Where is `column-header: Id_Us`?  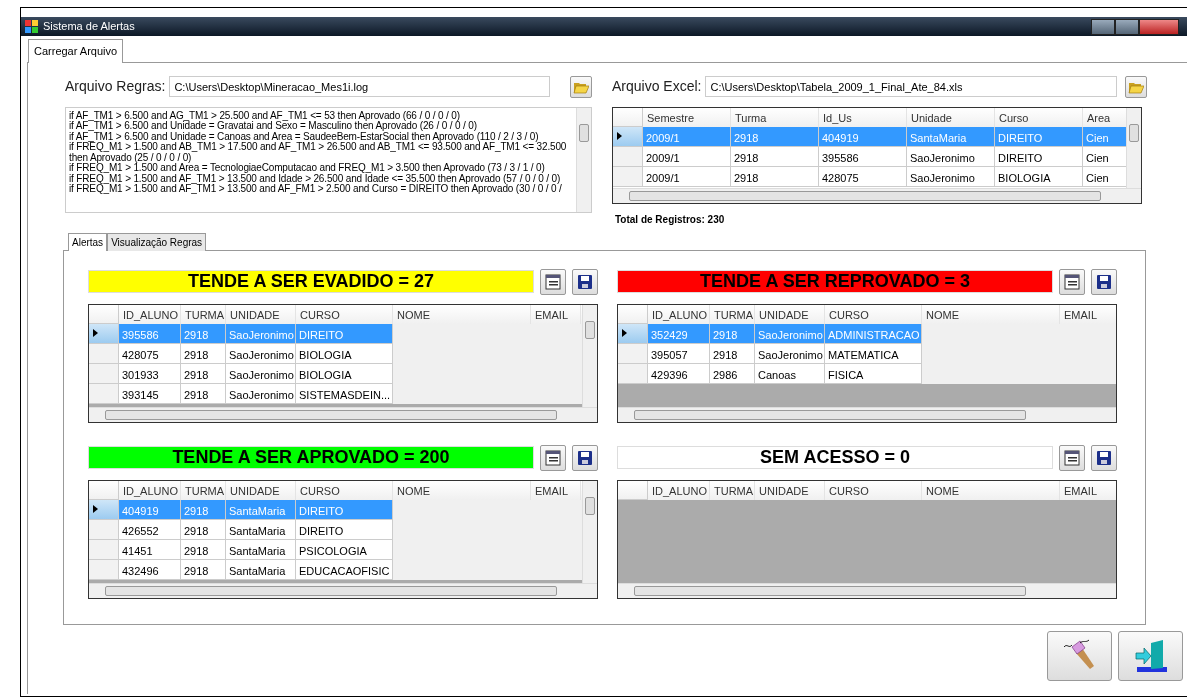
column-header: Id_Us is located at coordinates (863, 117).